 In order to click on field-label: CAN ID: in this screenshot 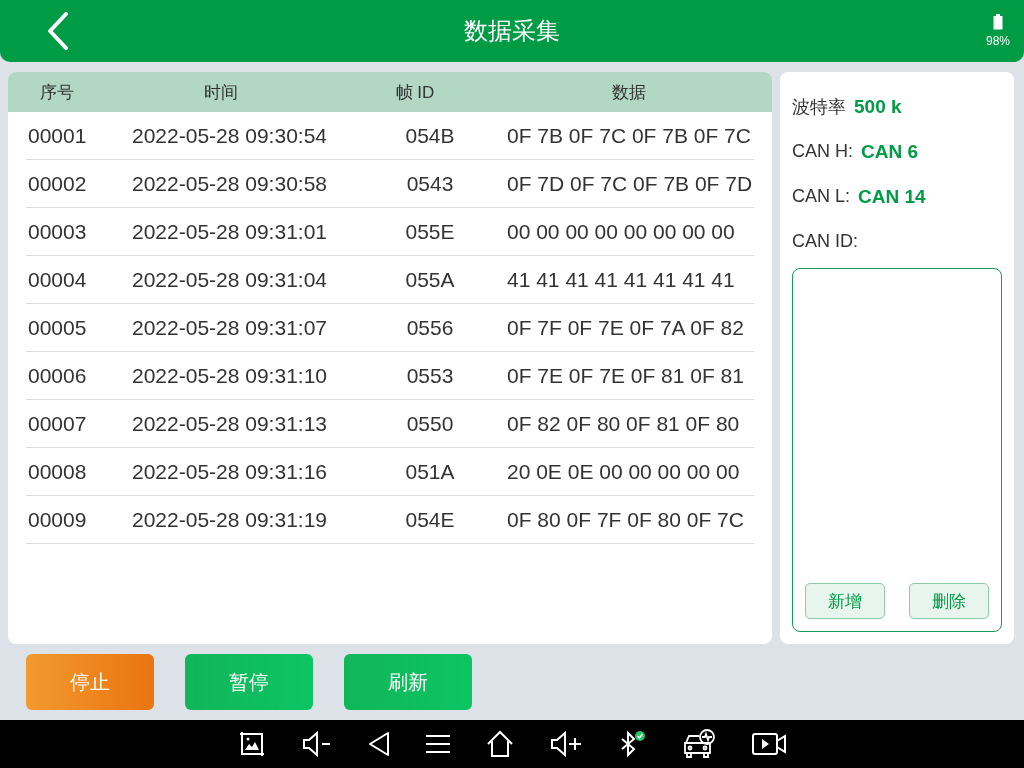, I will do `click(825, 241)`.